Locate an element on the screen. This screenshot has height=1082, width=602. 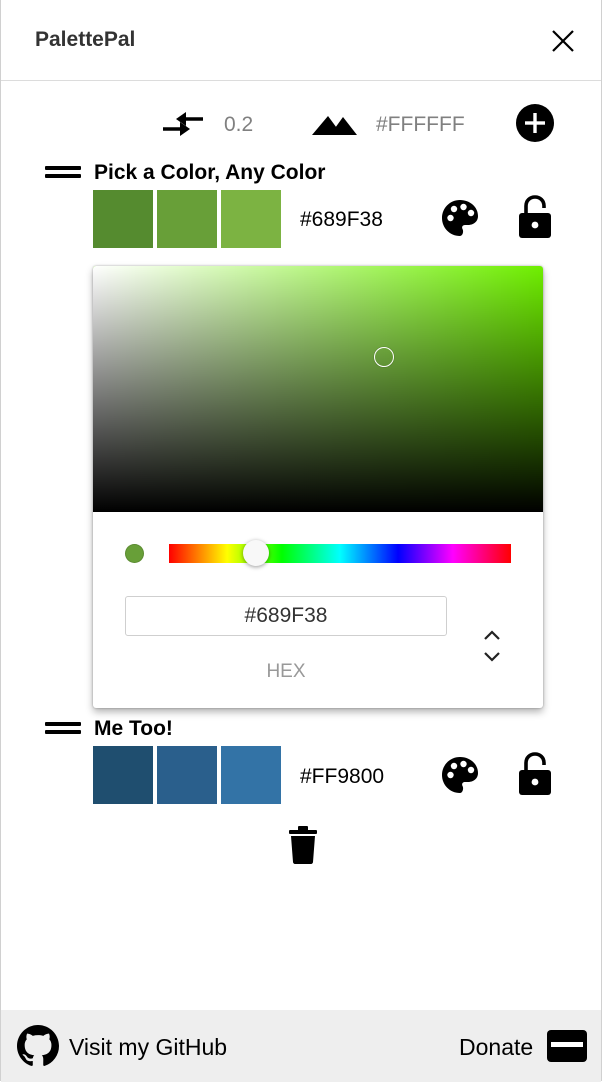
app-header: PalettePal is located at coordinates (301, 40).